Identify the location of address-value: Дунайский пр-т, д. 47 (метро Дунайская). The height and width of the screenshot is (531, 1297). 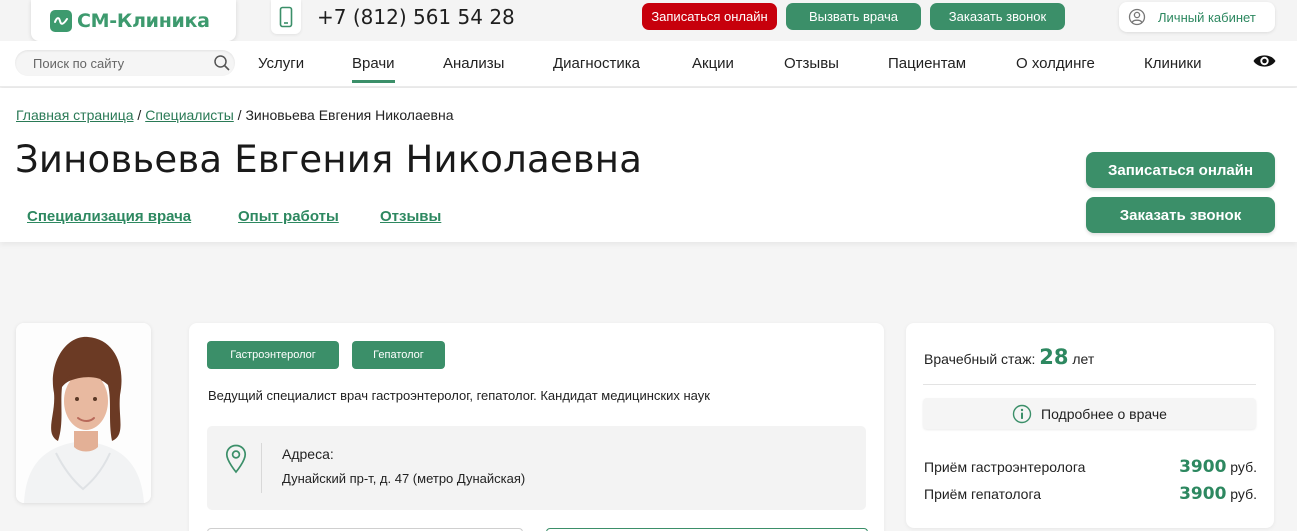
(403, 478).